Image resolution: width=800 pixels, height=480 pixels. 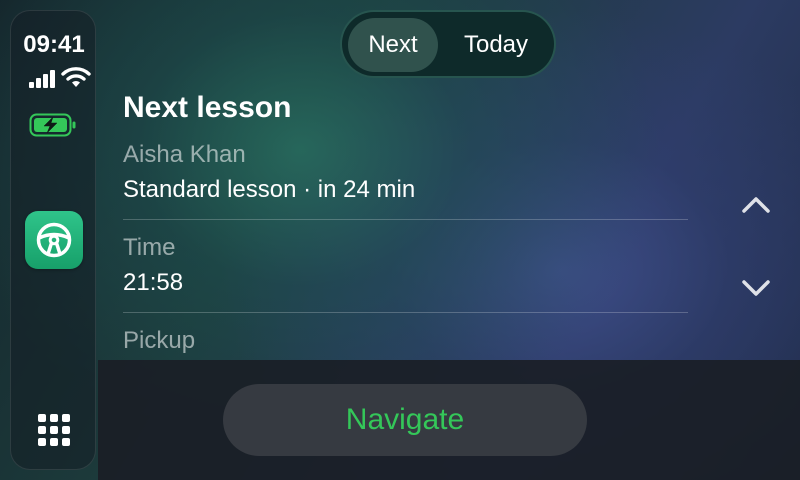 What do you see at coordinates (756, 288) in the screenshot?
I see `chevron-down-icon` at bounding box center [756, 288].